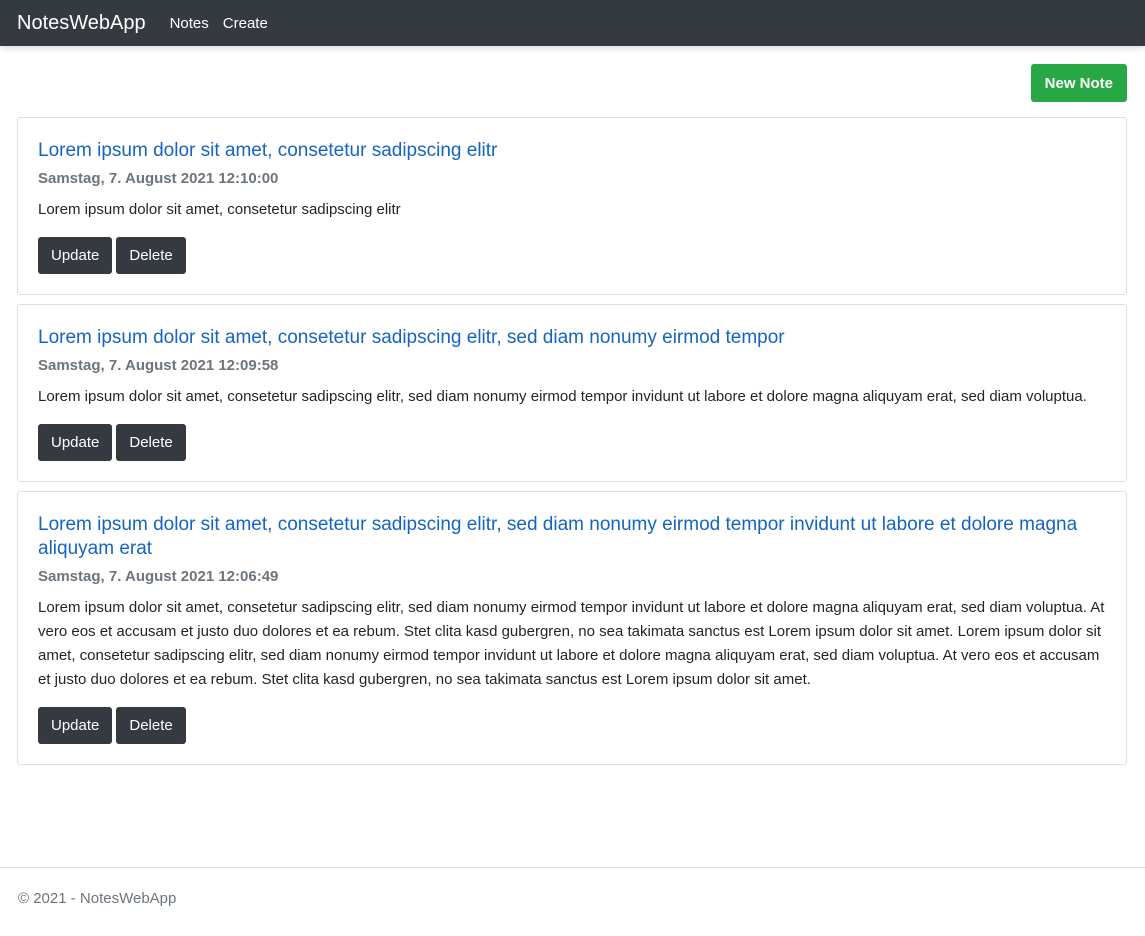  What do you see at coordinates (158, 178) in the screenshot?
I see `note-date: Samstag, 7. August 2021 12:10:00` at bounding box center [158, 178].